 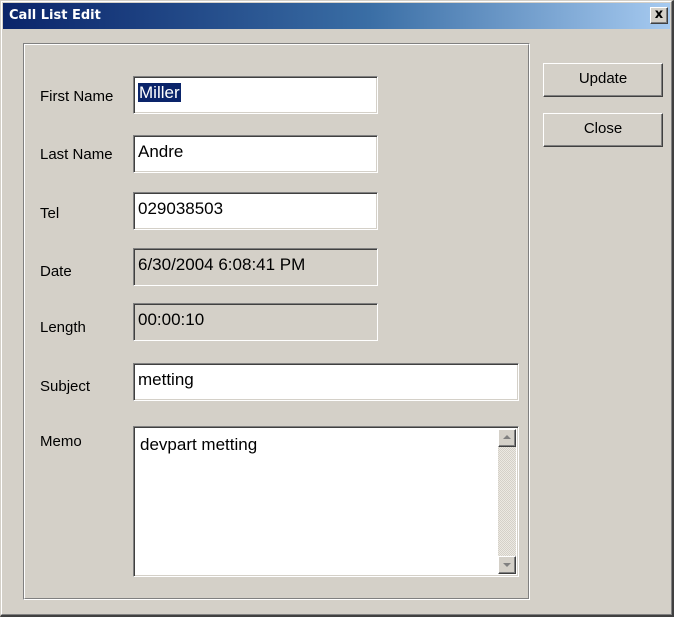 What do you see at coordinates (326, 382) in the screenshot?
I see `subject-field: metting` at bounding box center [326, 382].